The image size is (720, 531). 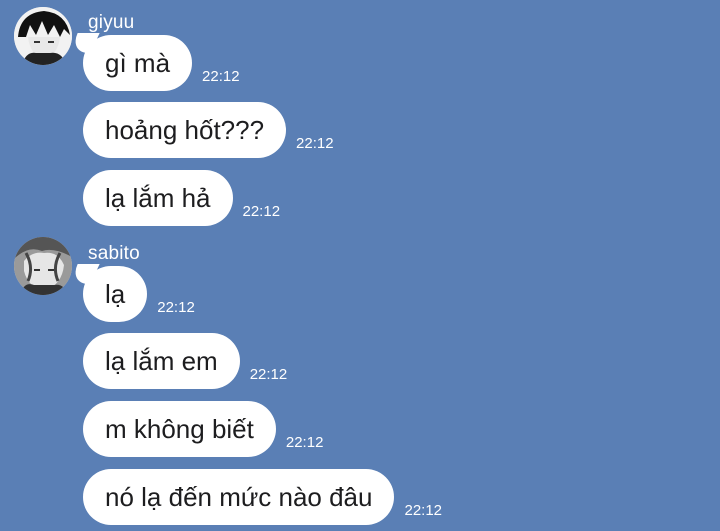 I want to click on message-bubble: hoảng hốt???, so click(x=185, y=130).